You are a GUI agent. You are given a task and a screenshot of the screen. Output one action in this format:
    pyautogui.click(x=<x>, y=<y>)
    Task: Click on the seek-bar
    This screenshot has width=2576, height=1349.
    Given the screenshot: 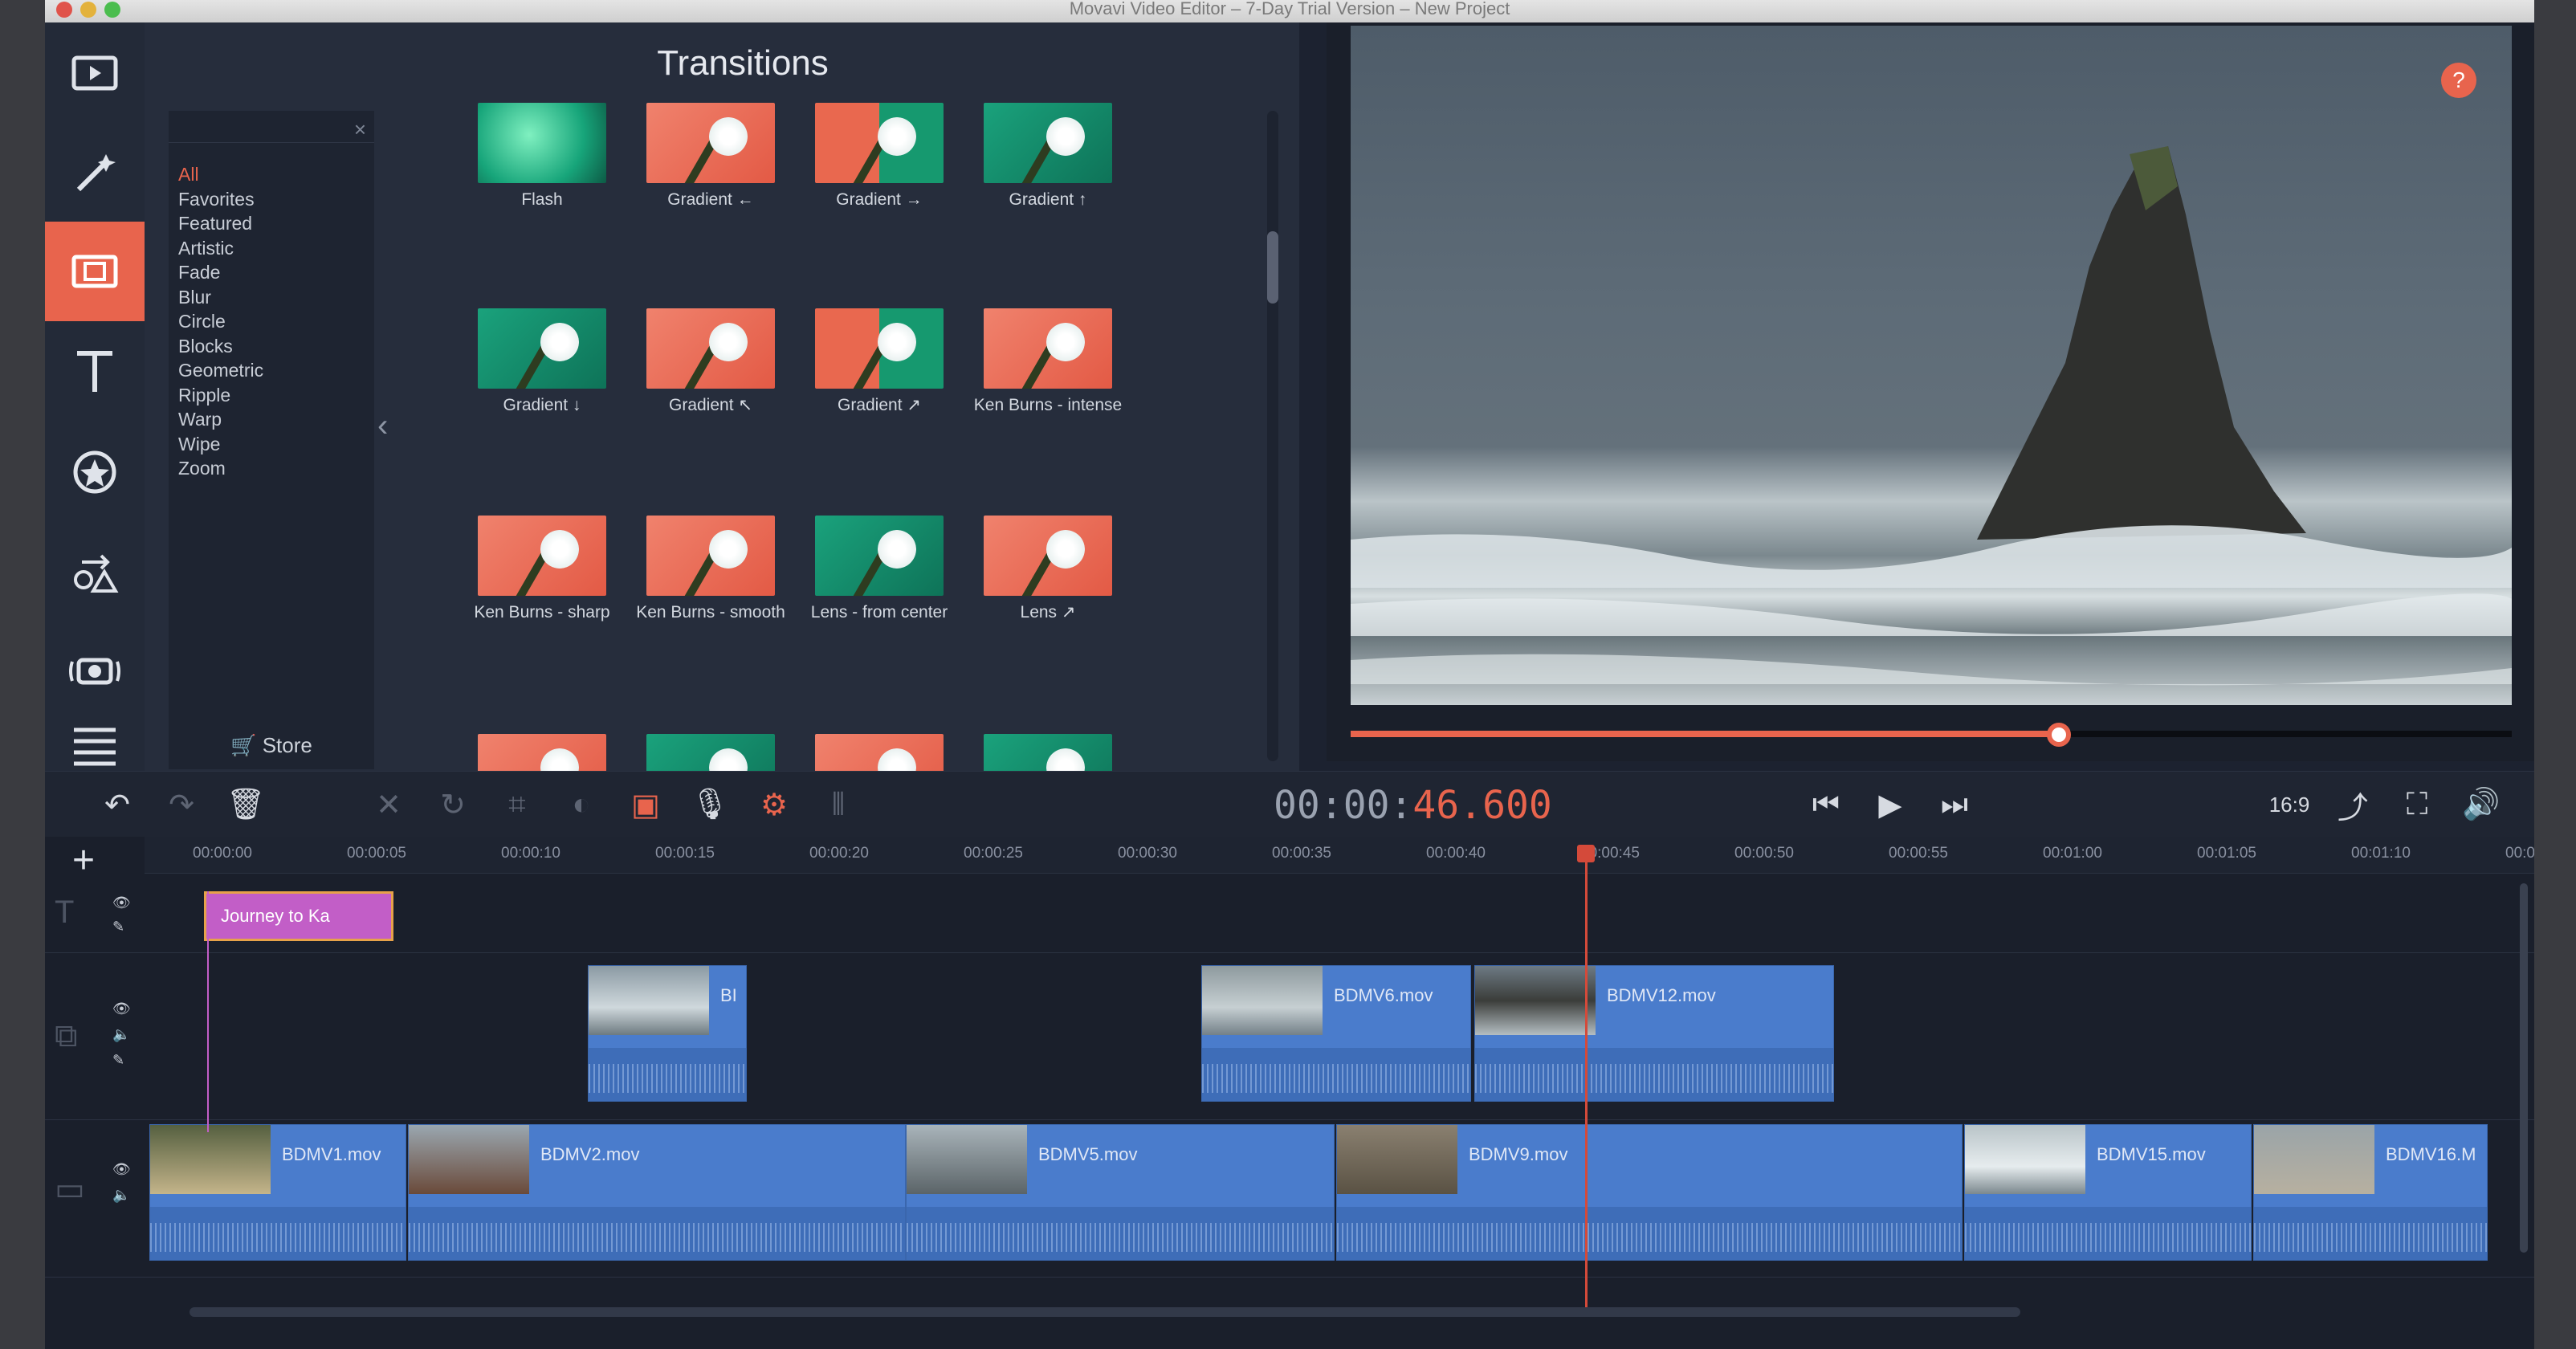 What is the action you would take?
    pyautogui.click(x=1931, y=735)
    